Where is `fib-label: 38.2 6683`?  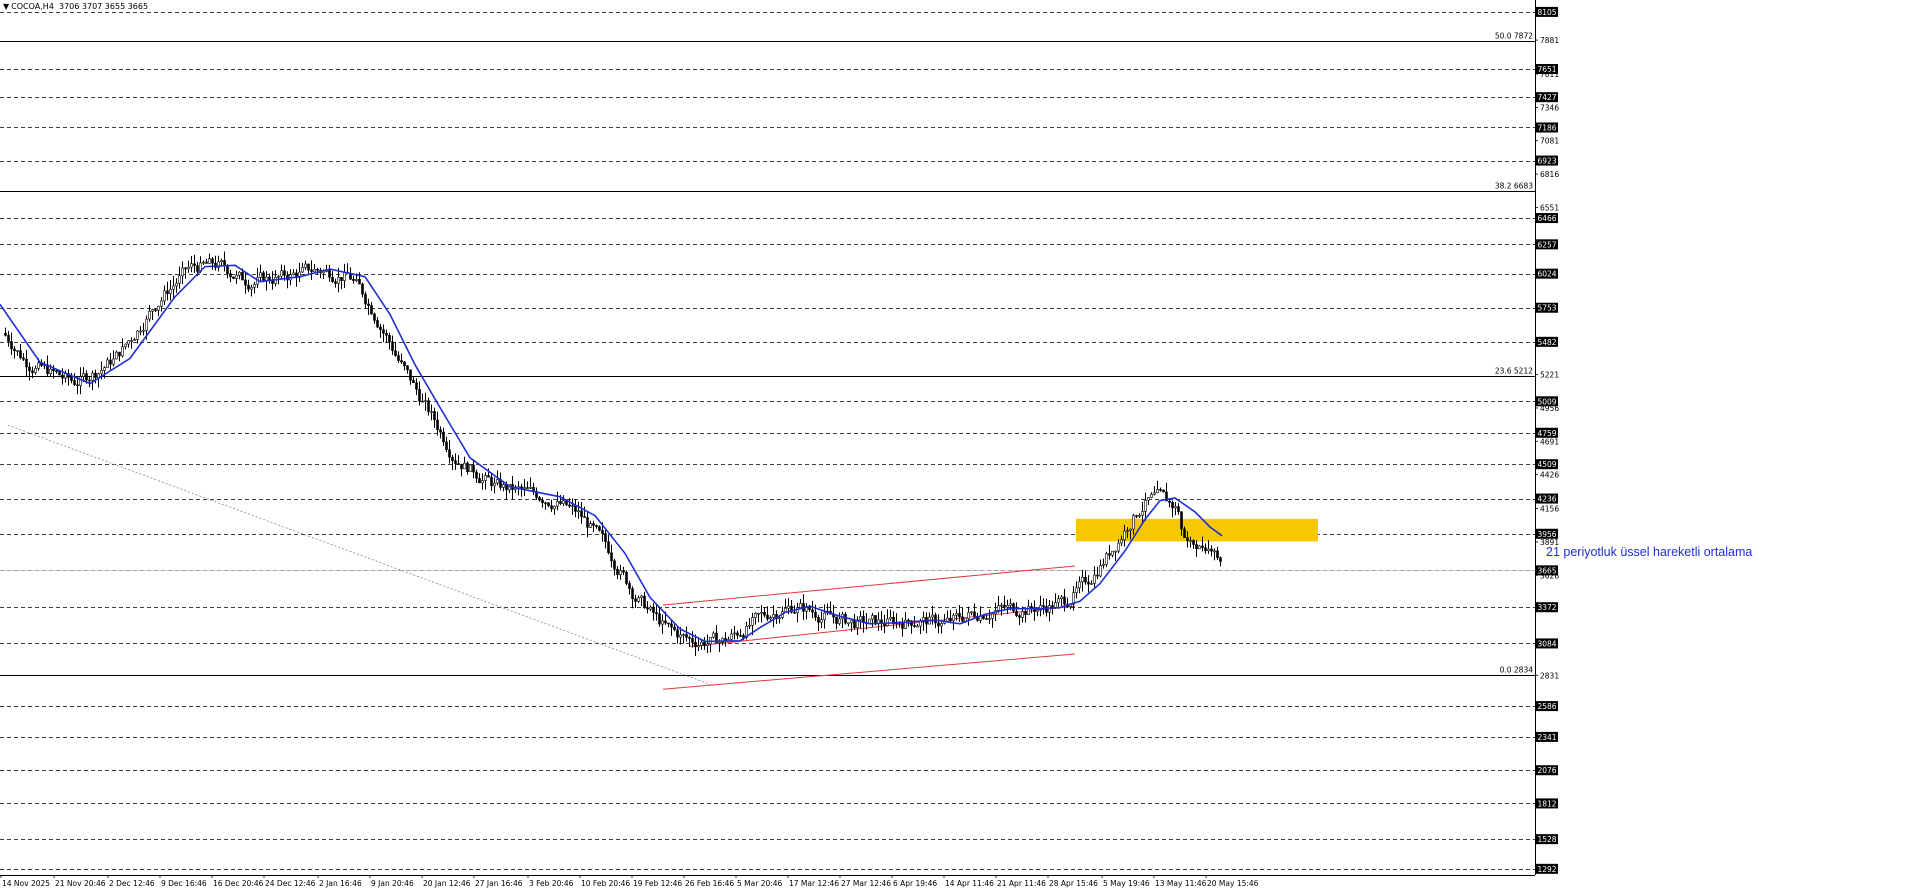
fib-label: 38.2 6683 is located at coordinates (1514, 186).